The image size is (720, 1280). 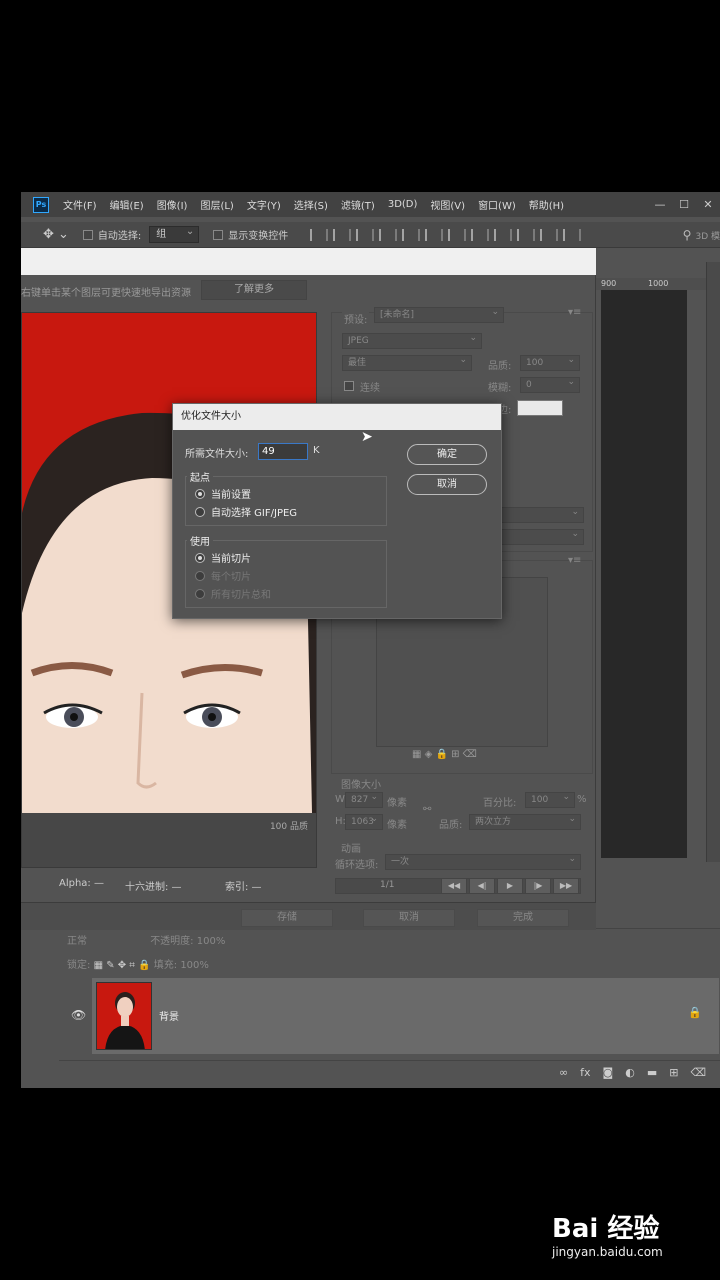 What do you see at coordinates (358, 204) in the screenshot?
I see `menu-filter: 滤镜(T)` at bounding box center [358, 204].